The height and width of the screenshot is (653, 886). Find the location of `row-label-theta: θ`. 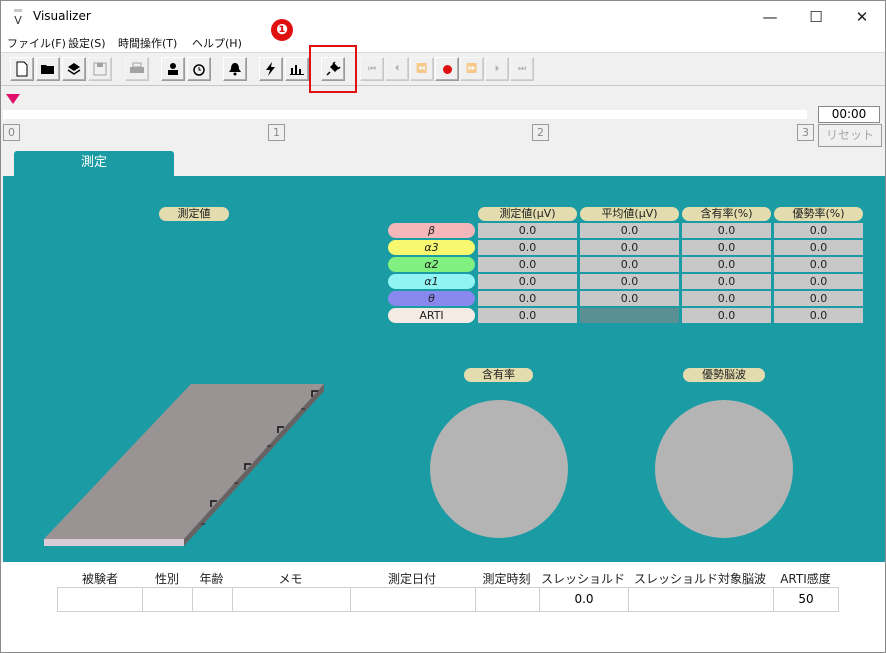

row-label-theta: θ is located at coordinates (431, 298).